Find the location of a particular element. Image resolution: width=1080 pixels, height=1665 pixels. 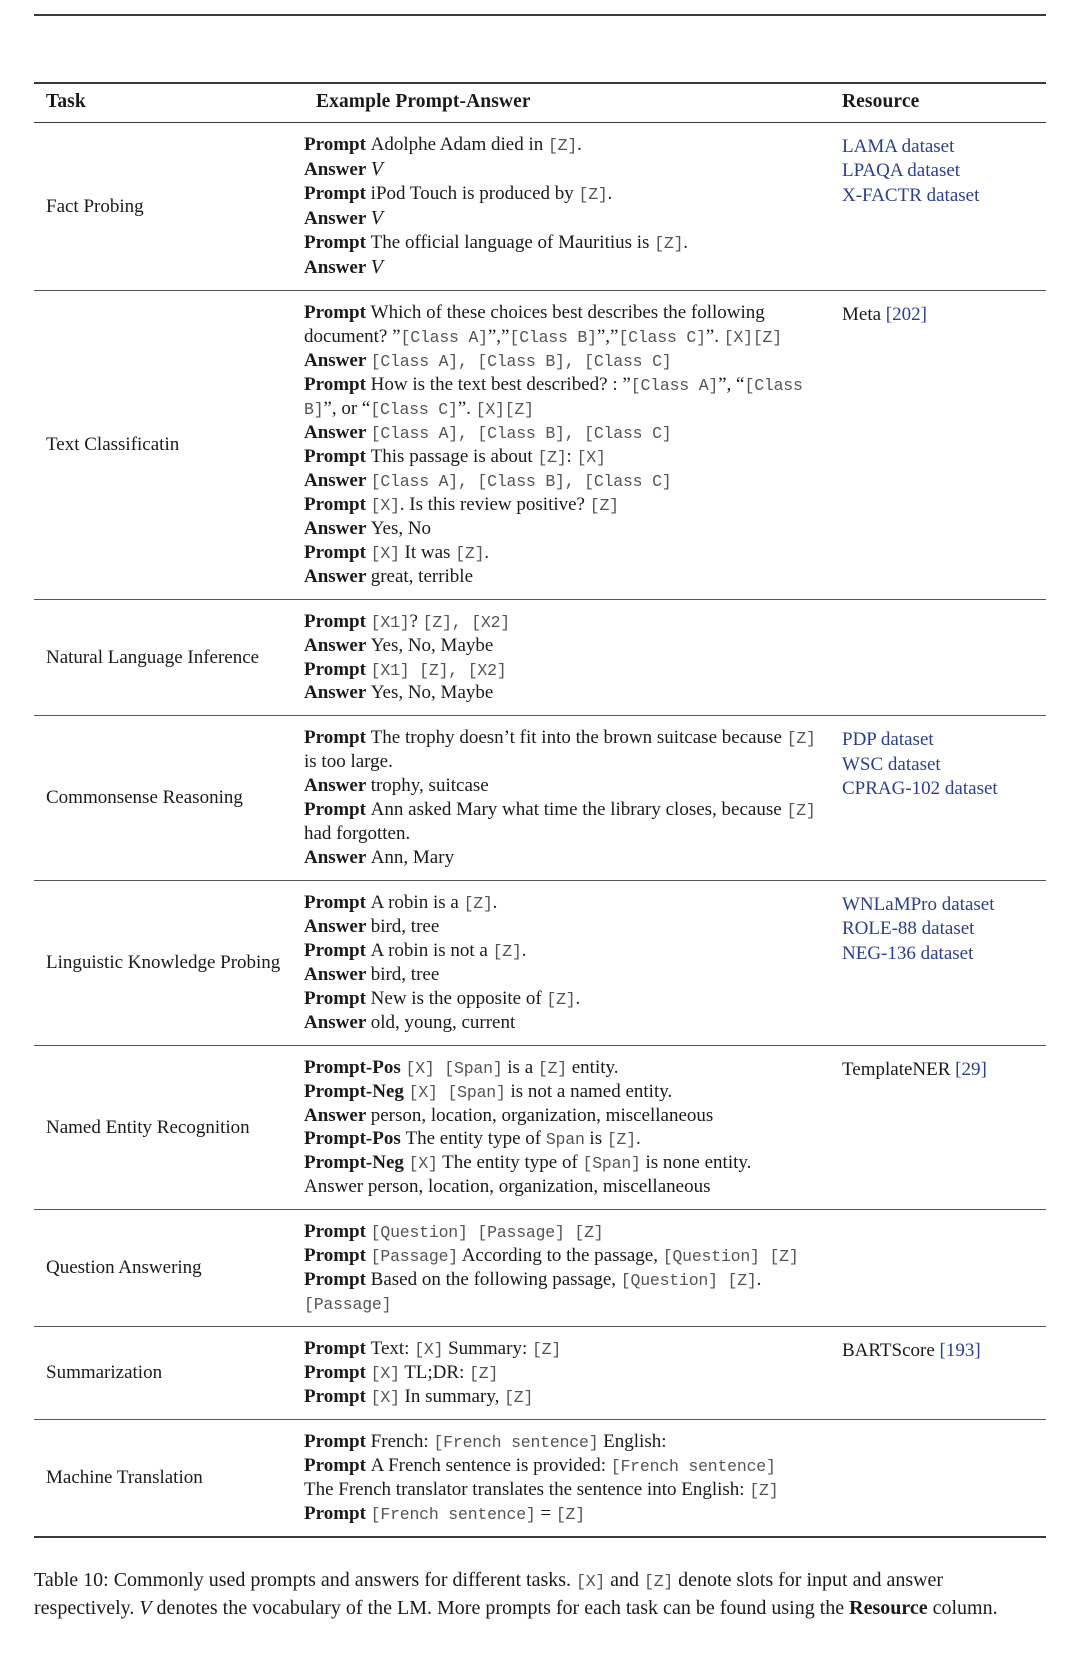

text-run: ”,” is located at coordinates (607, 337).